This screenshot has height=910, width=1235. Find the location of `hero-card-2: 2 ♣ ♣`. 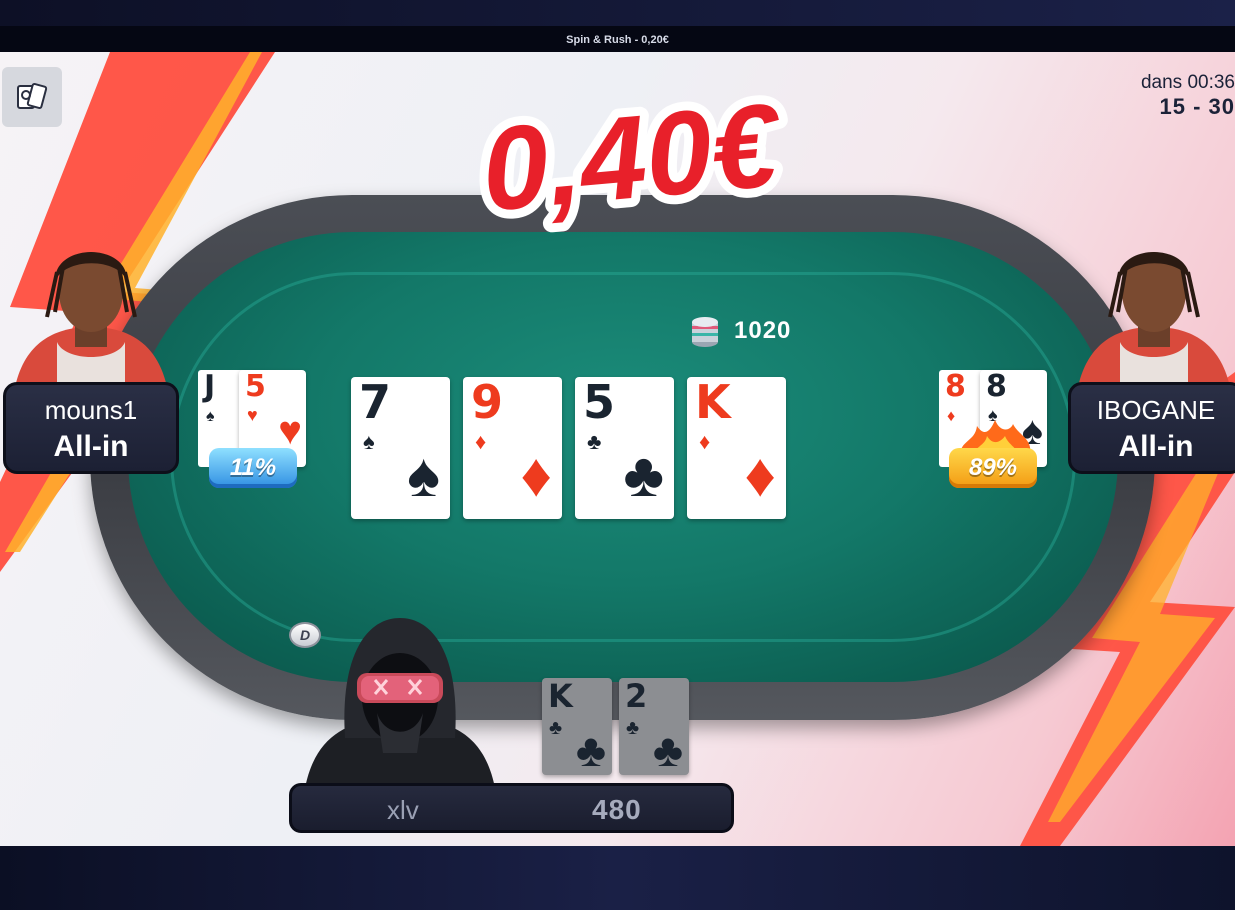

hero-card-2: 2 ♣ ♣ is located at coordinates (654, 726).